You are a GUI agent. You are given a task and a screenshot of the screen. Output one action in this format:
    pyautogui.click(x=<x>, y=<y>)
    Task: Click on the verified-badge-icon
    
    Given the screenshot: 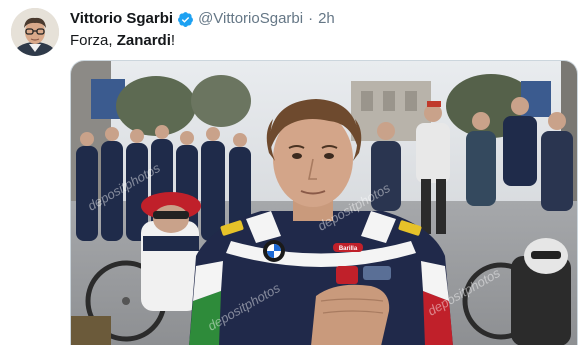 What is the action you would take?
    pyautogui.click(x=185, y=19)
    